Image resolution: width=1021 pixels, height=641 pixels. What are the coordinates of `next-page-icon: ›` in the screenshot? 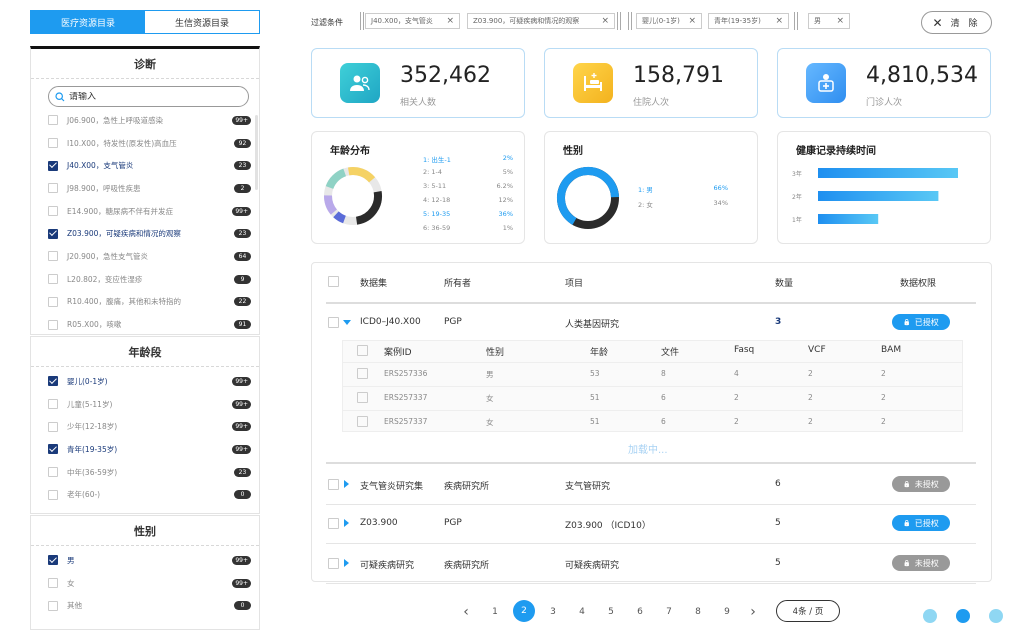 It's located at (753, 612).